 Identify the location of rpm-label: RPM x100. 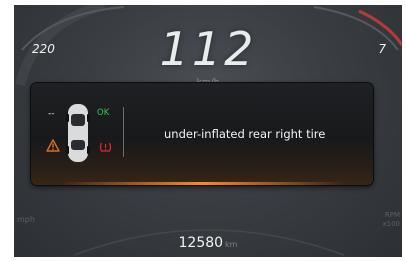
(391, 220).